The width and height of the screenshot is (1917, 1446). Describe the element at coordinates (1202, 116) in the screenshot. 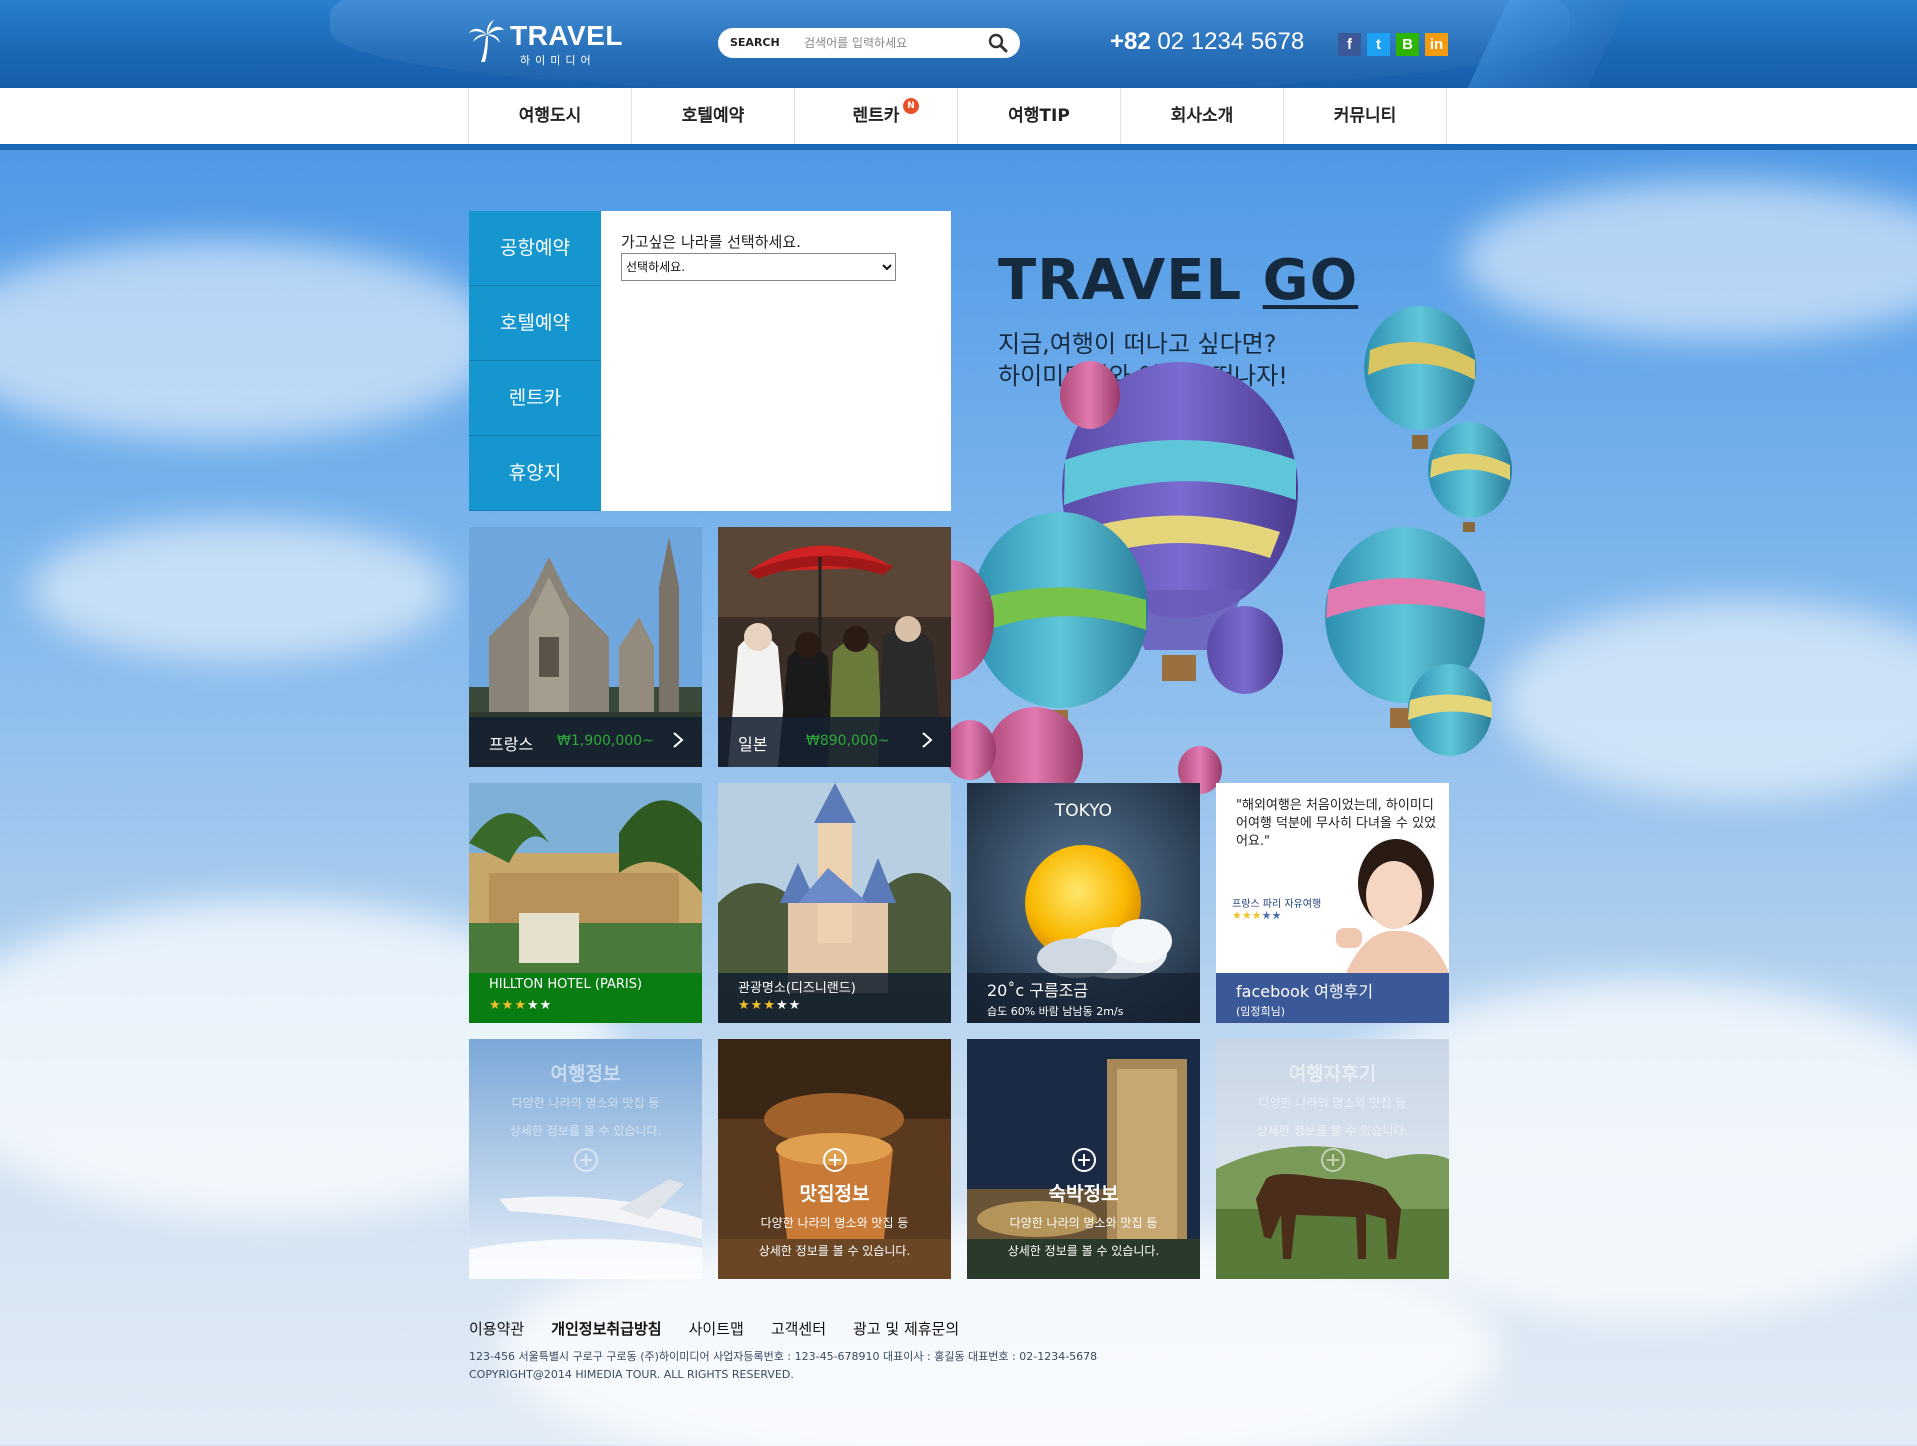

I see `nav-item-company: 회사소개` at that location.